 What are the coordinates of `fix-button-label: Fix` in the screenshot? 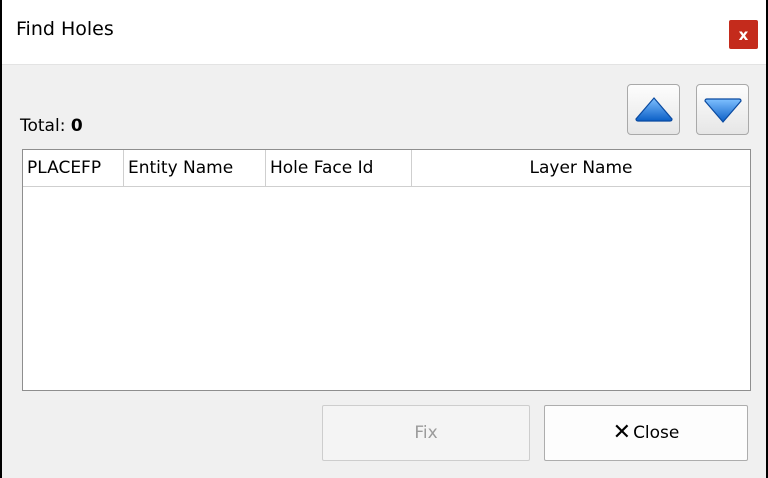 It's located at (426, 433).